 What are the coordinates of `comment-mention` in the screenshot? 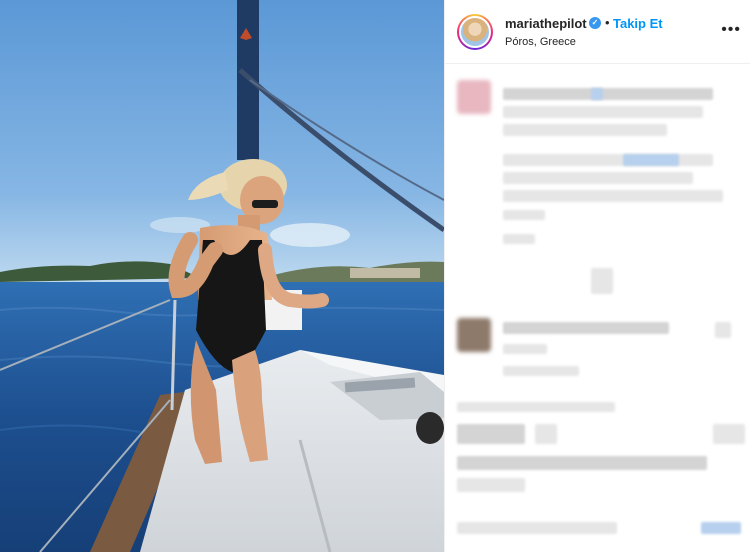 It's located at (597, 94).